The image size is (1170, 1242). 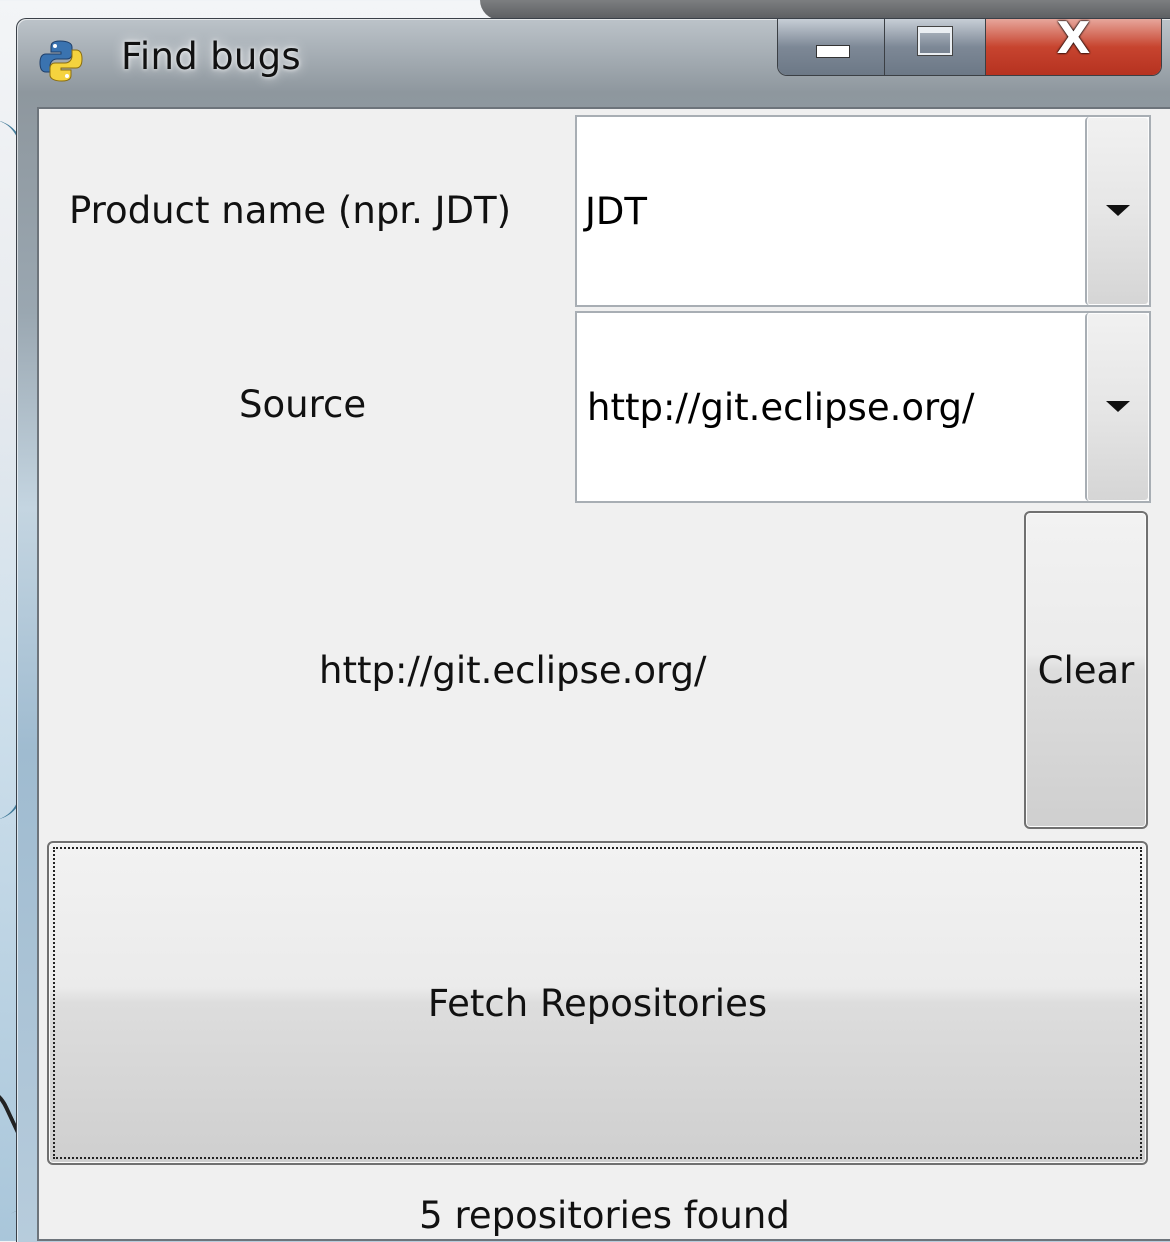 I want to click on caption-buttons: X, so click(x=969, y=47).